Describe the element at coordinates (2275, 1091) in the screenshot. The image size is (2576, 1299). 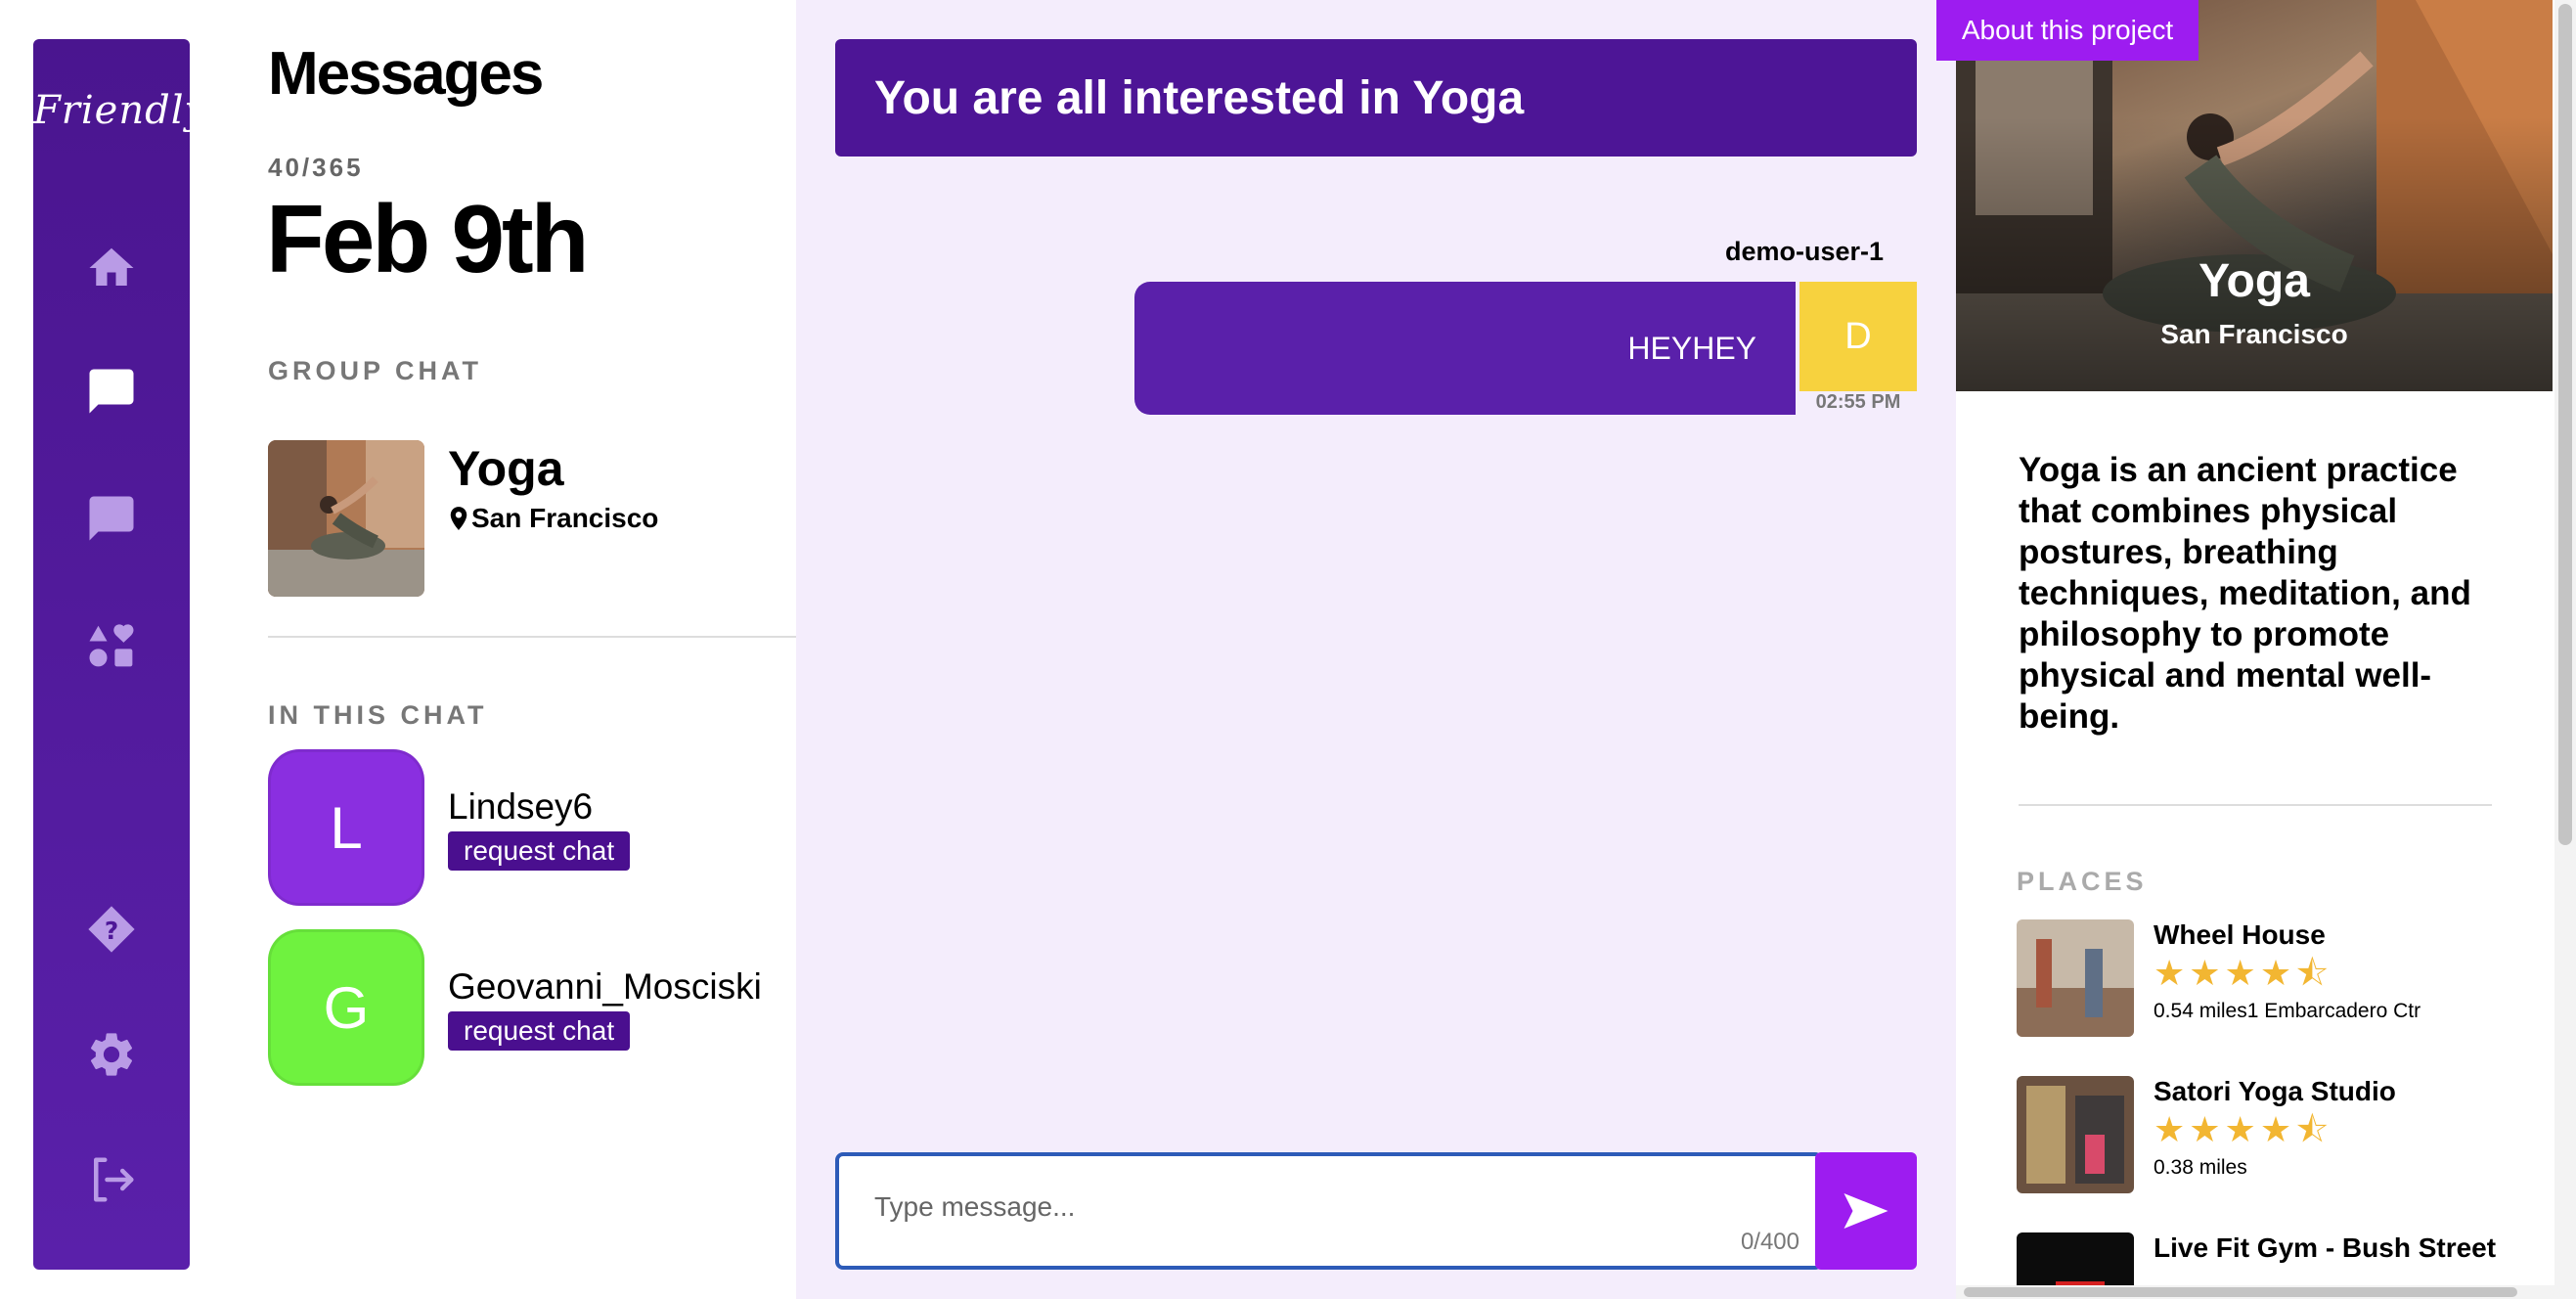
I see `place-name: Satori Yoga Studio` at that location.